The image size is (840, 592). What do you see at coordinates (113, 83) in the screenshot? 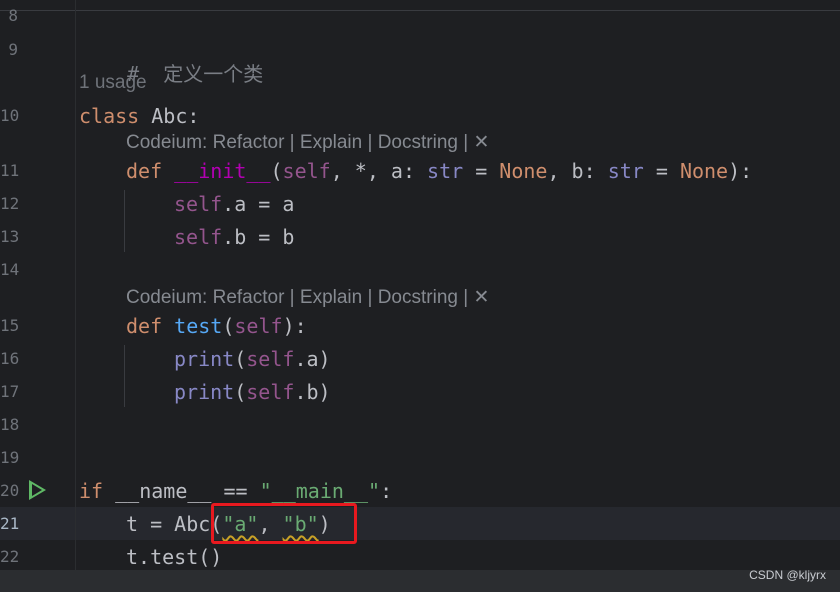
I see `usage-hint: 1 usage` at bounding box center [113, 83].